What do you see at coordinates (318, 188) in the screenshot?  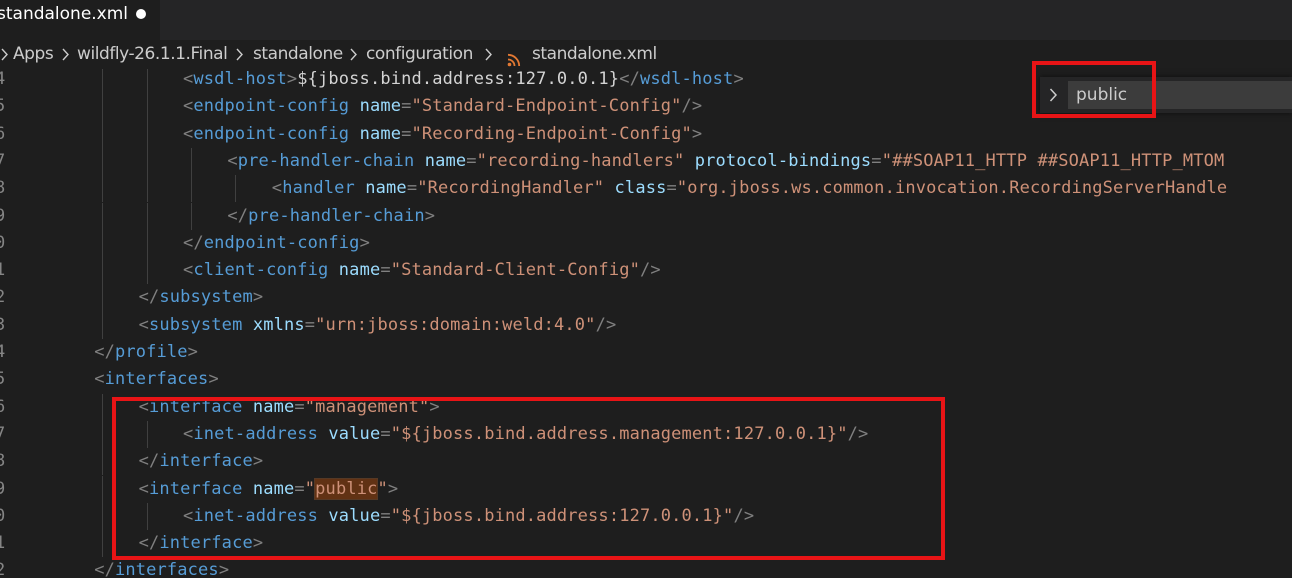 I see `tag-name: handler` at bounding box center [318, 188].